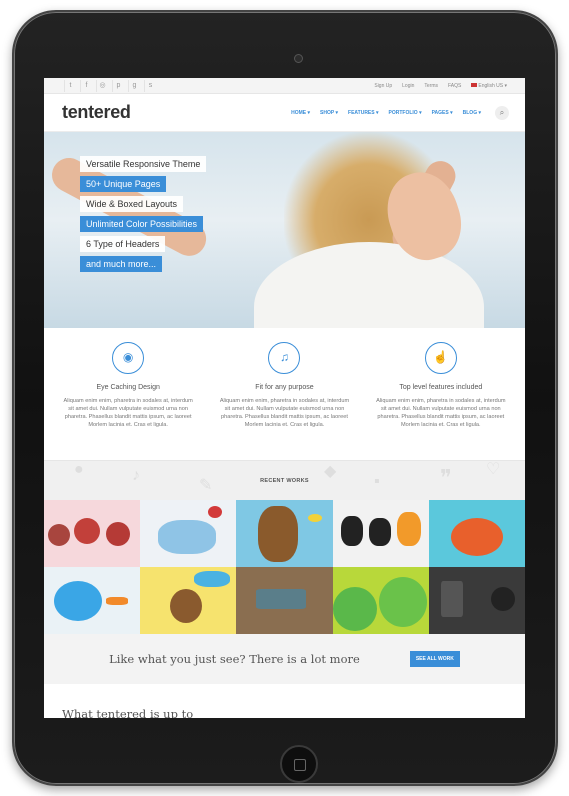 The width and height of the screenshot is (569, 796). I want to click on nav-blog-label: BLOG, so click(470, 112).